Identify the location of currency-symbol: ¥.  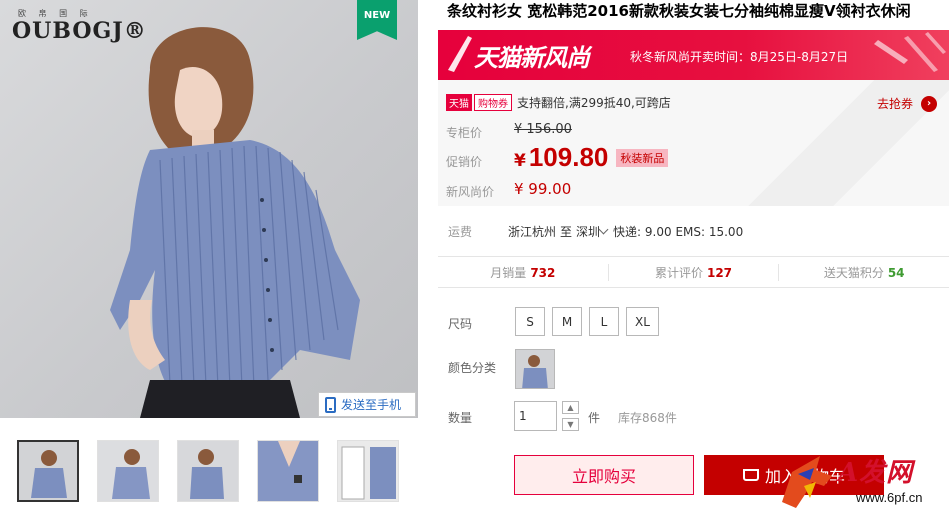
(520, 161).